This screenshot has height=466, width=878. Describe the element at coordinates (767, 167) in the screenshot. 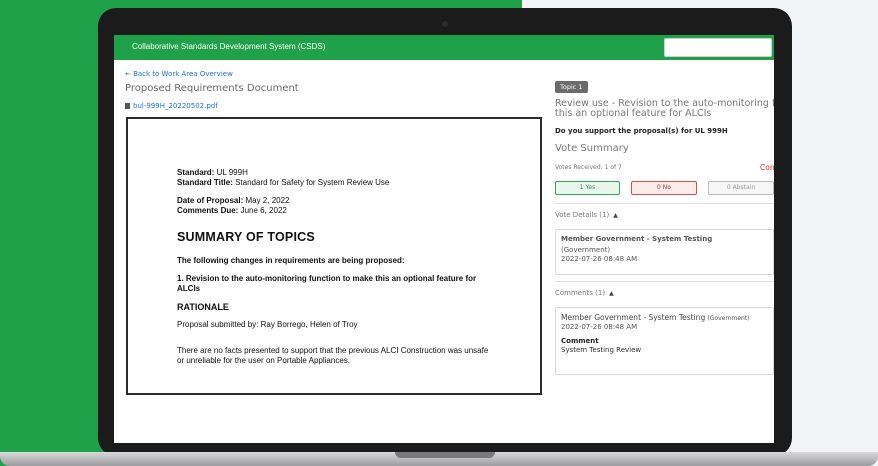

I see `con-label: Con` at that location.